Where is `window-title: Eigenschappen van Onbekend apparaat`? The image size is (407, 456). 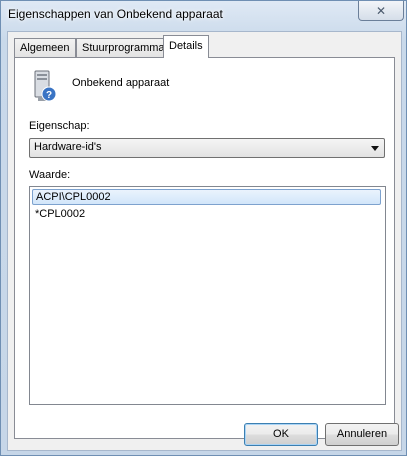
window-title: Eigenschappen van Onbekend apparaat is located at coordinates (115, 14).